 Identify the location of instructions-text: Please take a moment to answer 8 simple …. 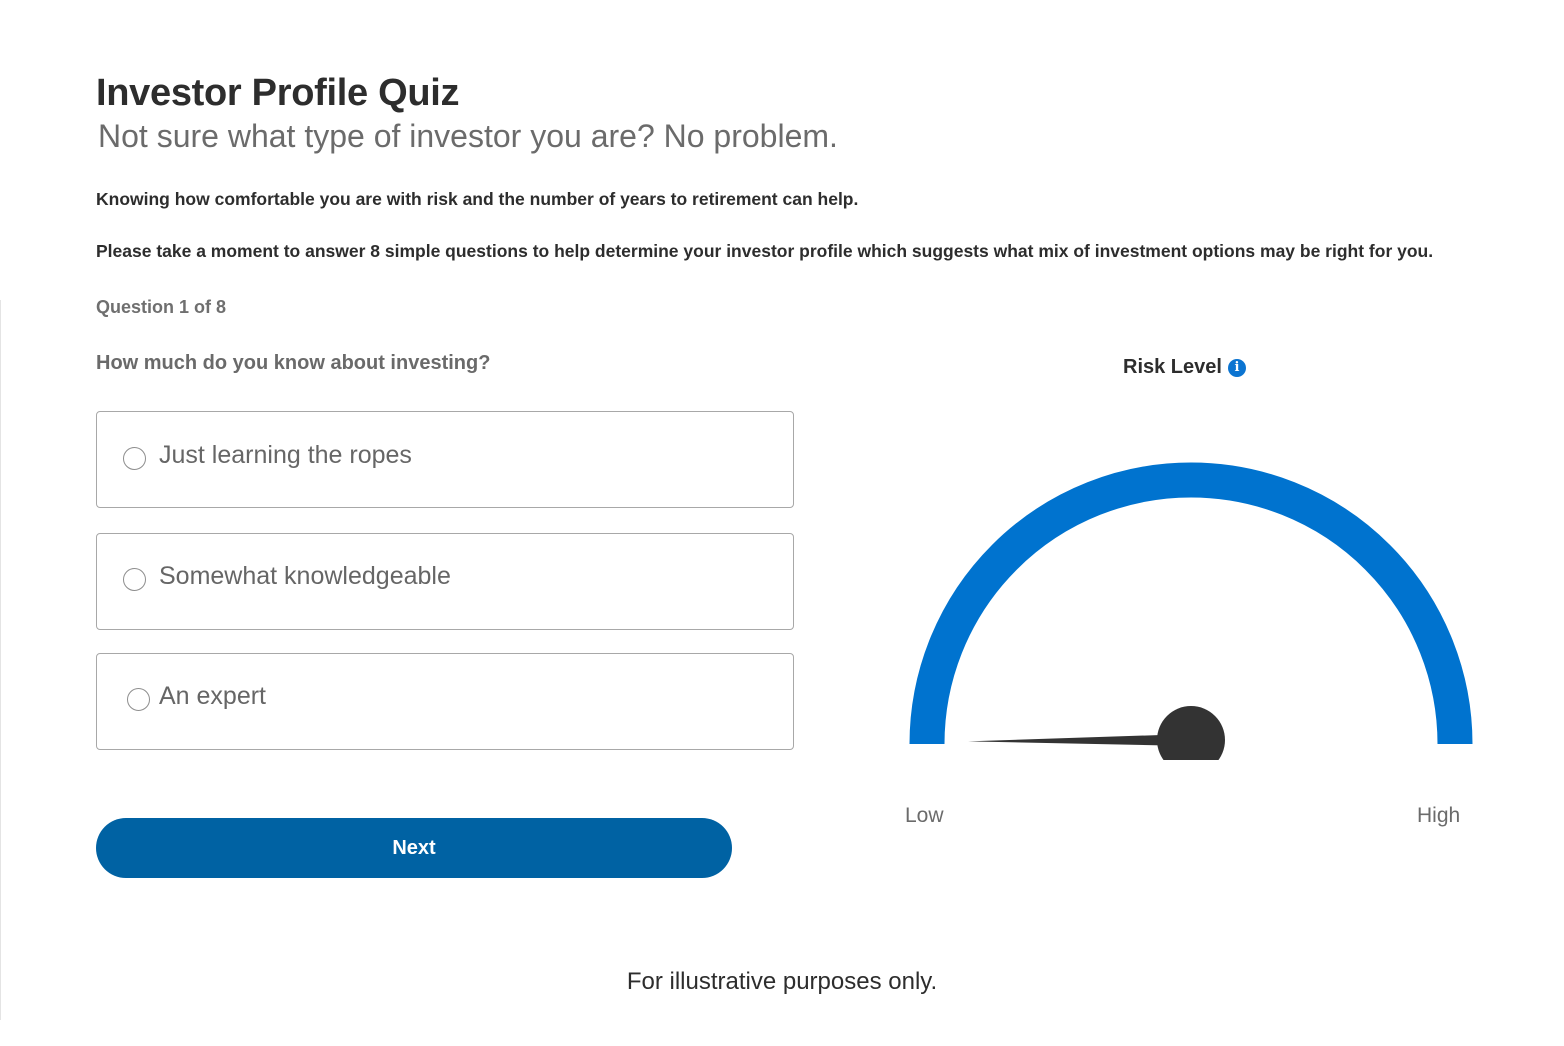
(765, 251).